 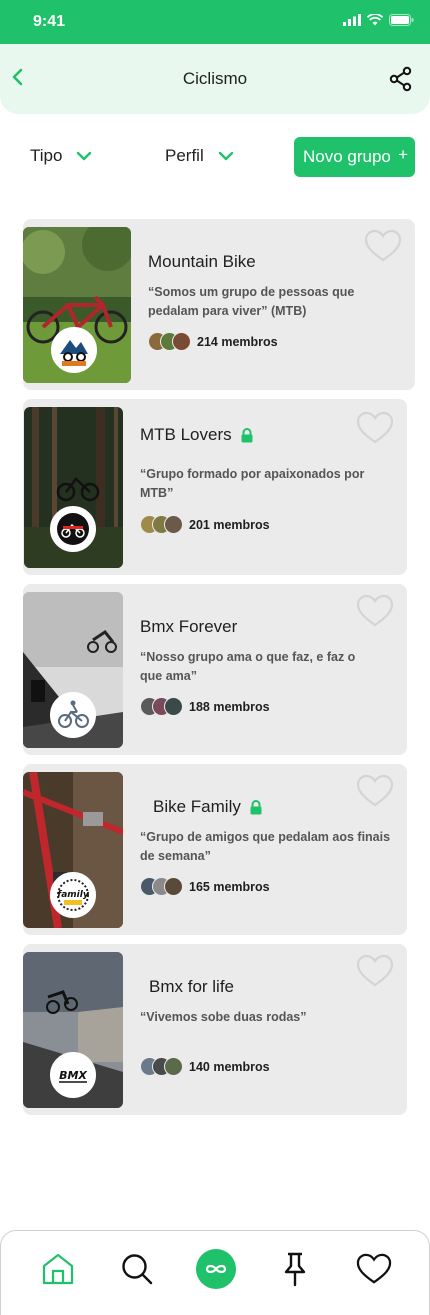 What do you see at coordinates (347, 156) in the screenshot?
I see `new-group-label: Novo grupo` at bounding box center [347, 156].